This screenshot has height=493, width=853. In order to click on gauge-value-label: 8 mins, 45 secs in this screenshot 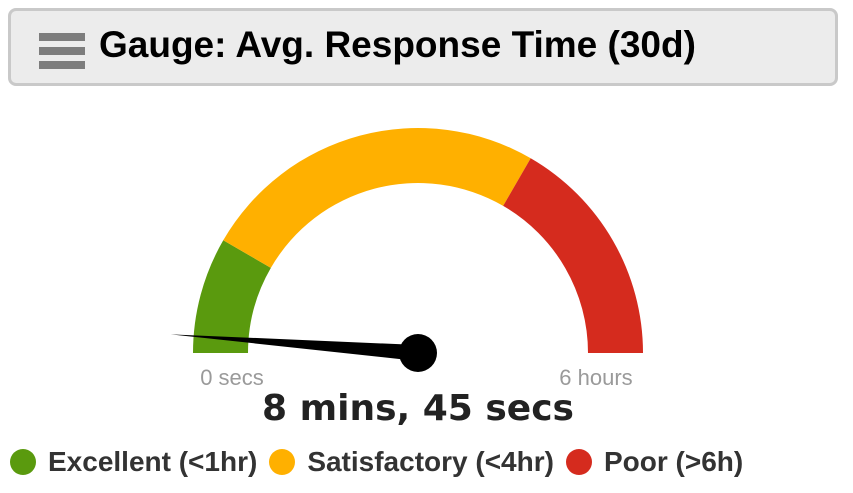, I will do `click(418, 408)`.